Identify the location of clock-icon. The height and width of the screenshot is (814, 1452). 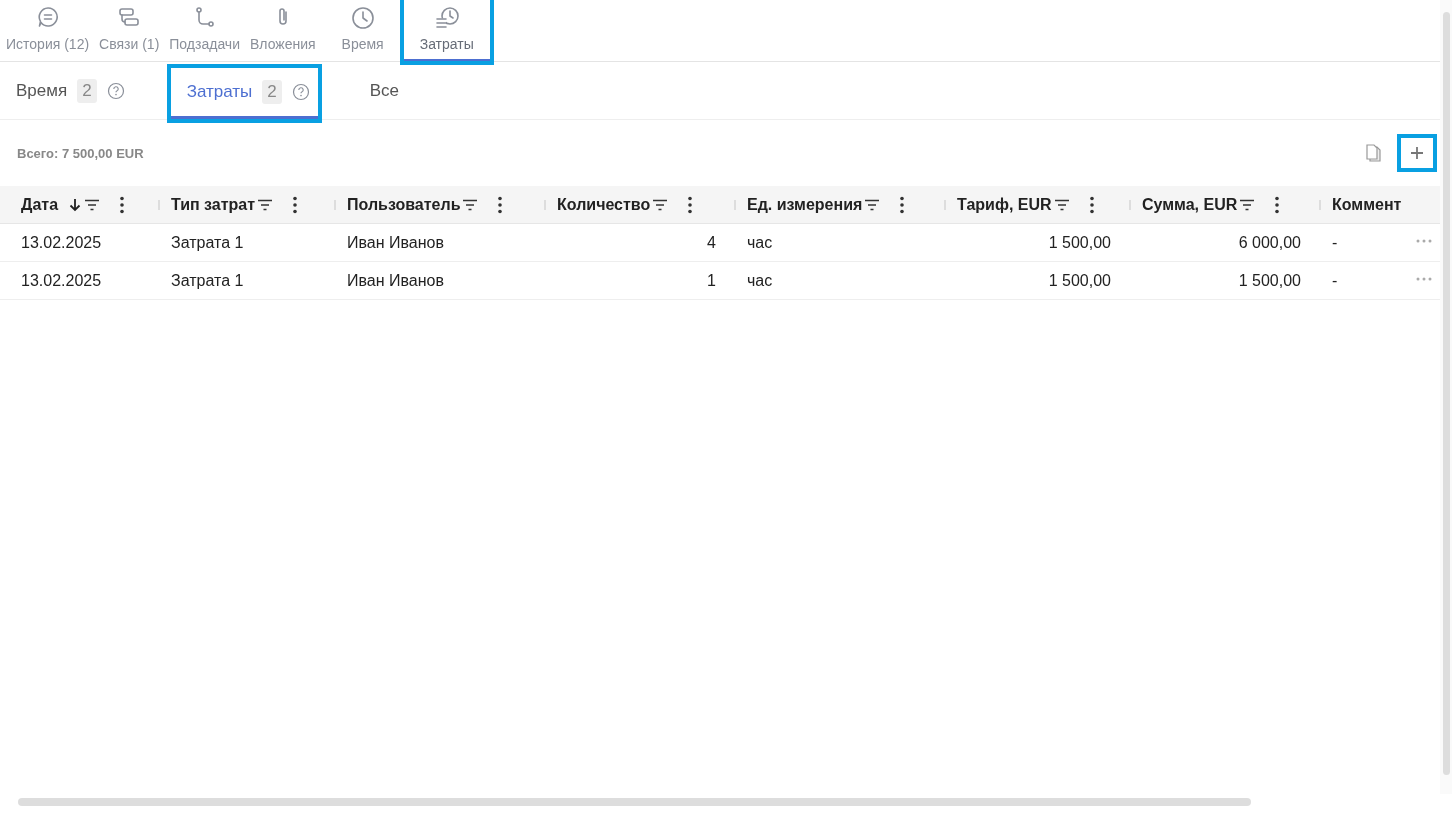
(362, 18).